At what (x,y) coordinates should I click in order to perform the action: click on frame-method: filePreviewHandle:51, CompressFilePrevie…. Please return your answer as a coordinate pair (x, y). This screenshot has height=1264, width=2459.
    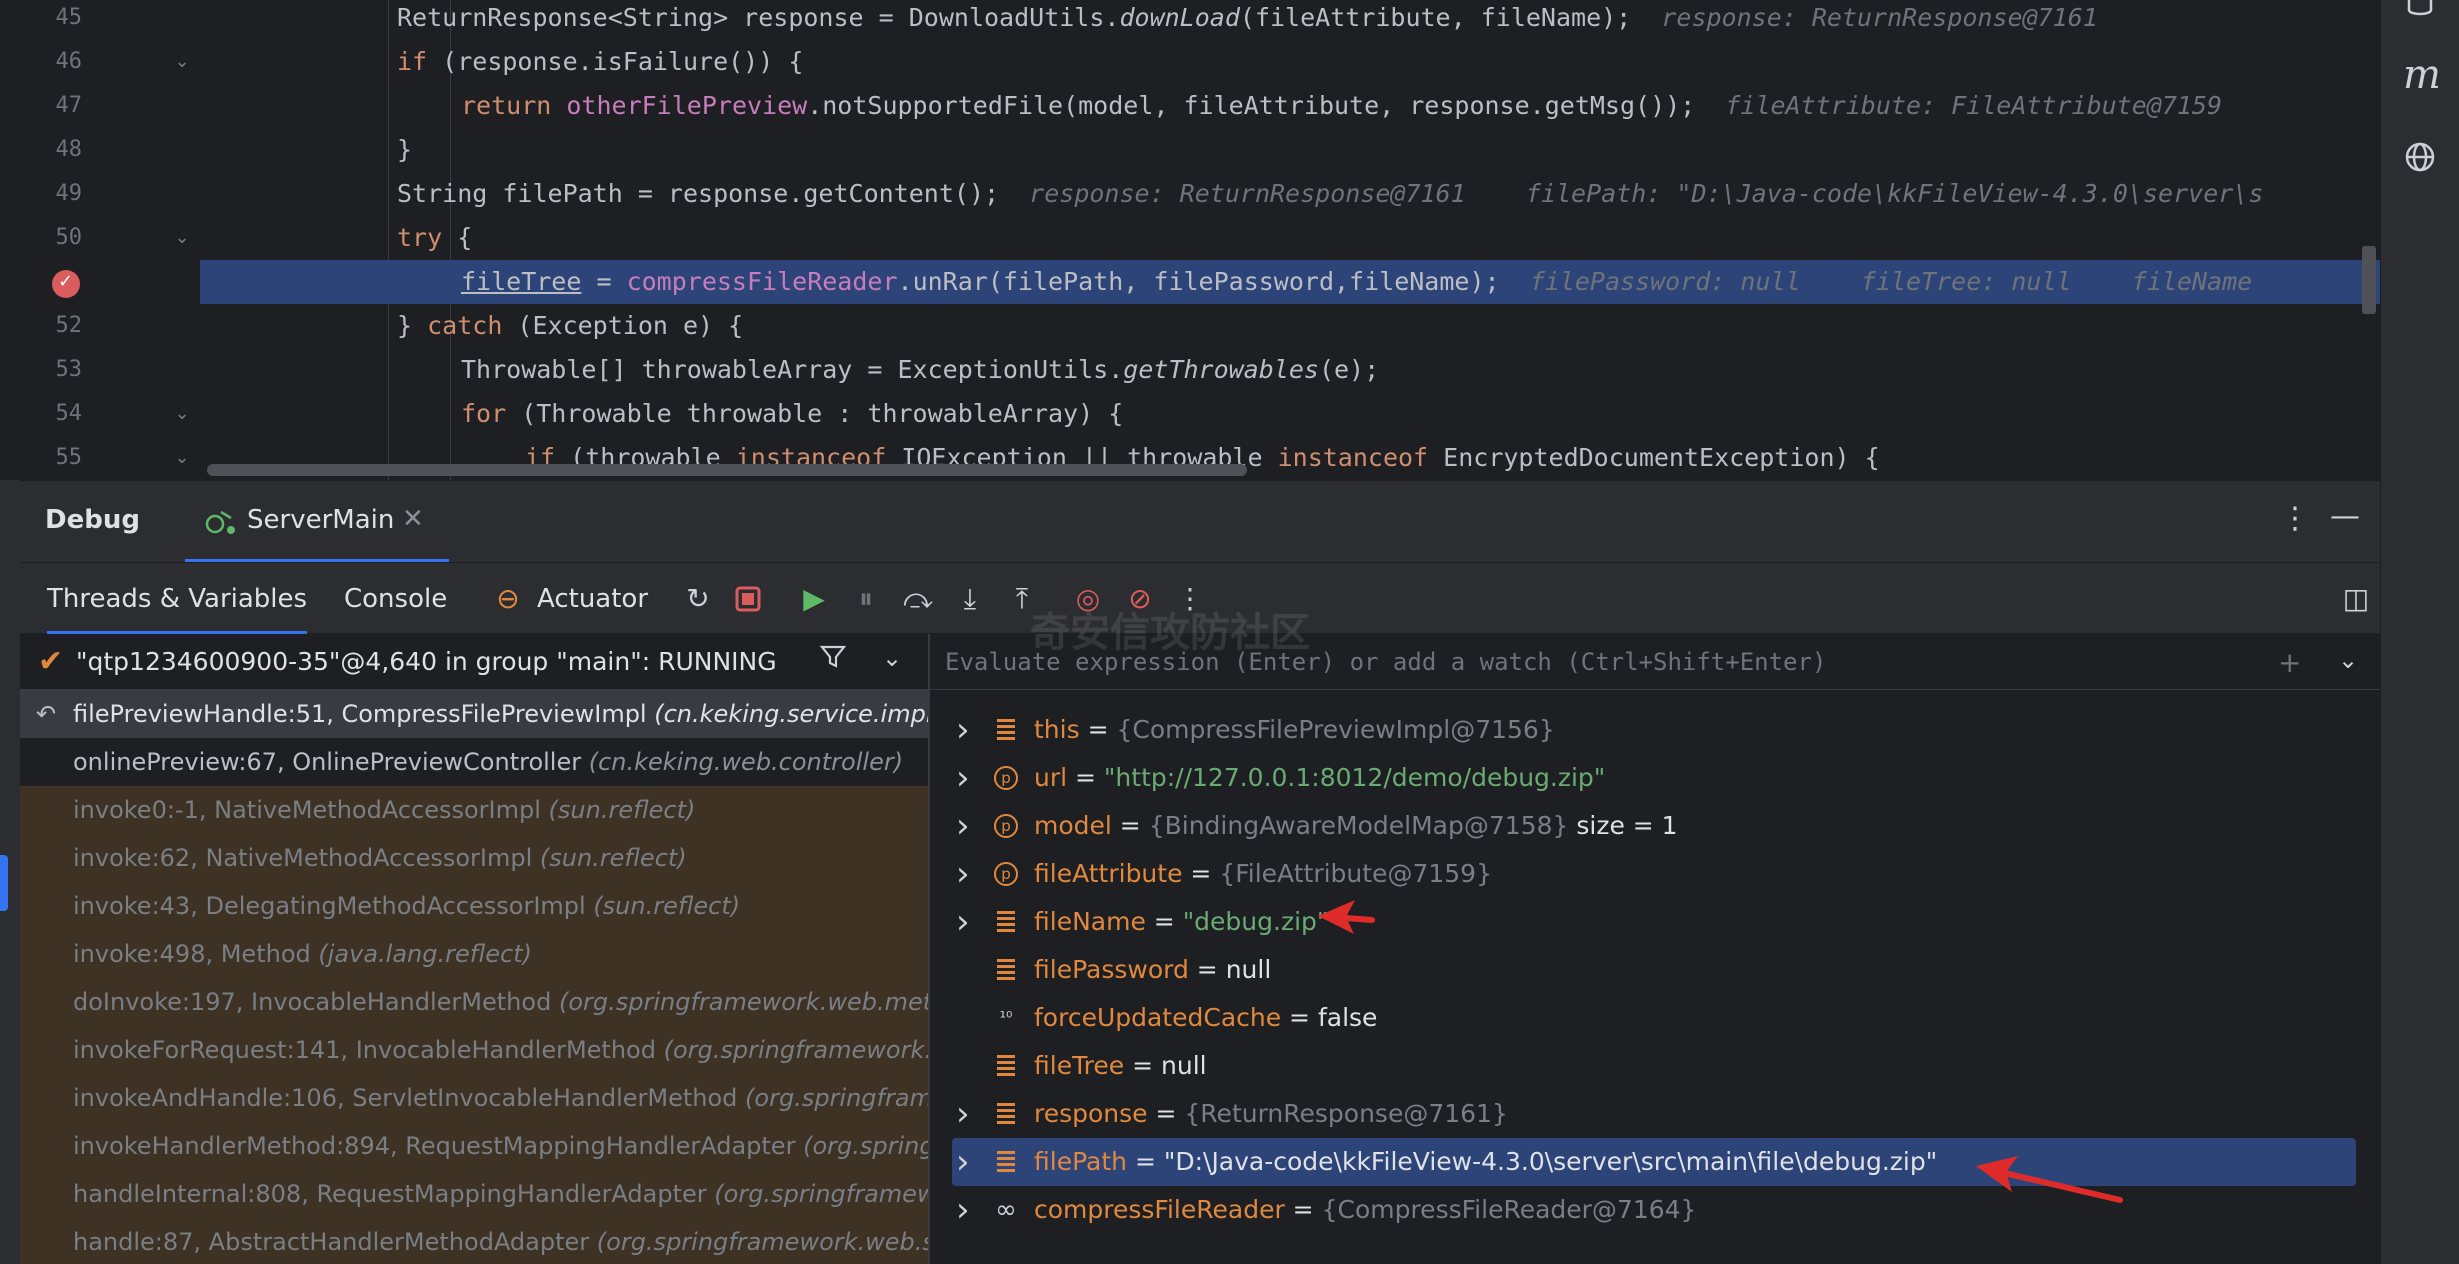
    Looking at the image, I should click on (364, 714).